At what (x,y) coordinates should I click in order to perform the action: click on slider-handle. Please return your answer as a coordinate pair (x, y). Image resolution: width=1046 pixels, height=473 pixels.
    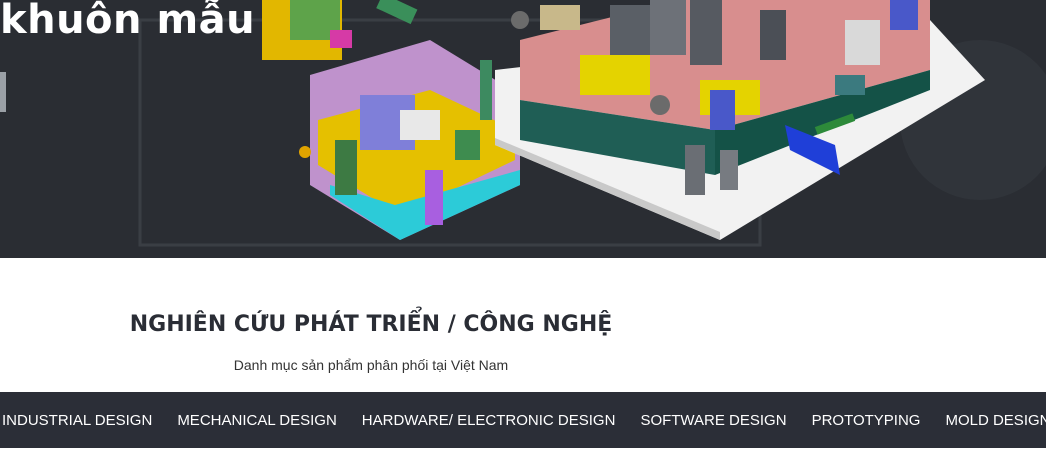
    Looking at the image, I should click on (3, 92).